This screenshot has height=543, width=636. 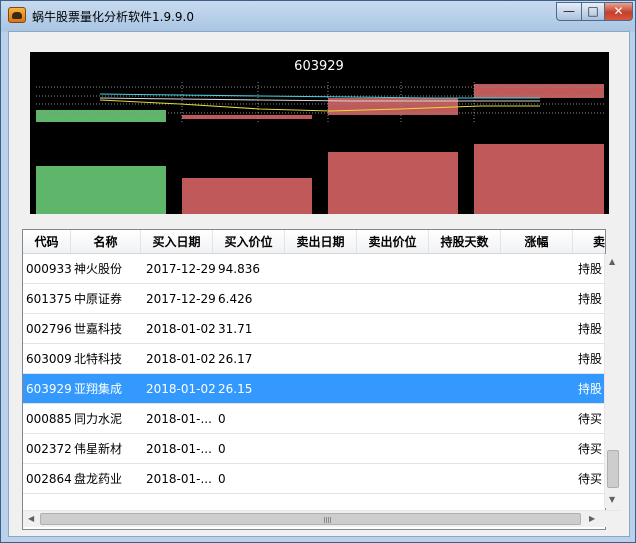 What do you see at coordinates (612, 381) in the screenshot?
I see `vertical-scrollbar: ▲ ▼` at bounding box center [612, 381].